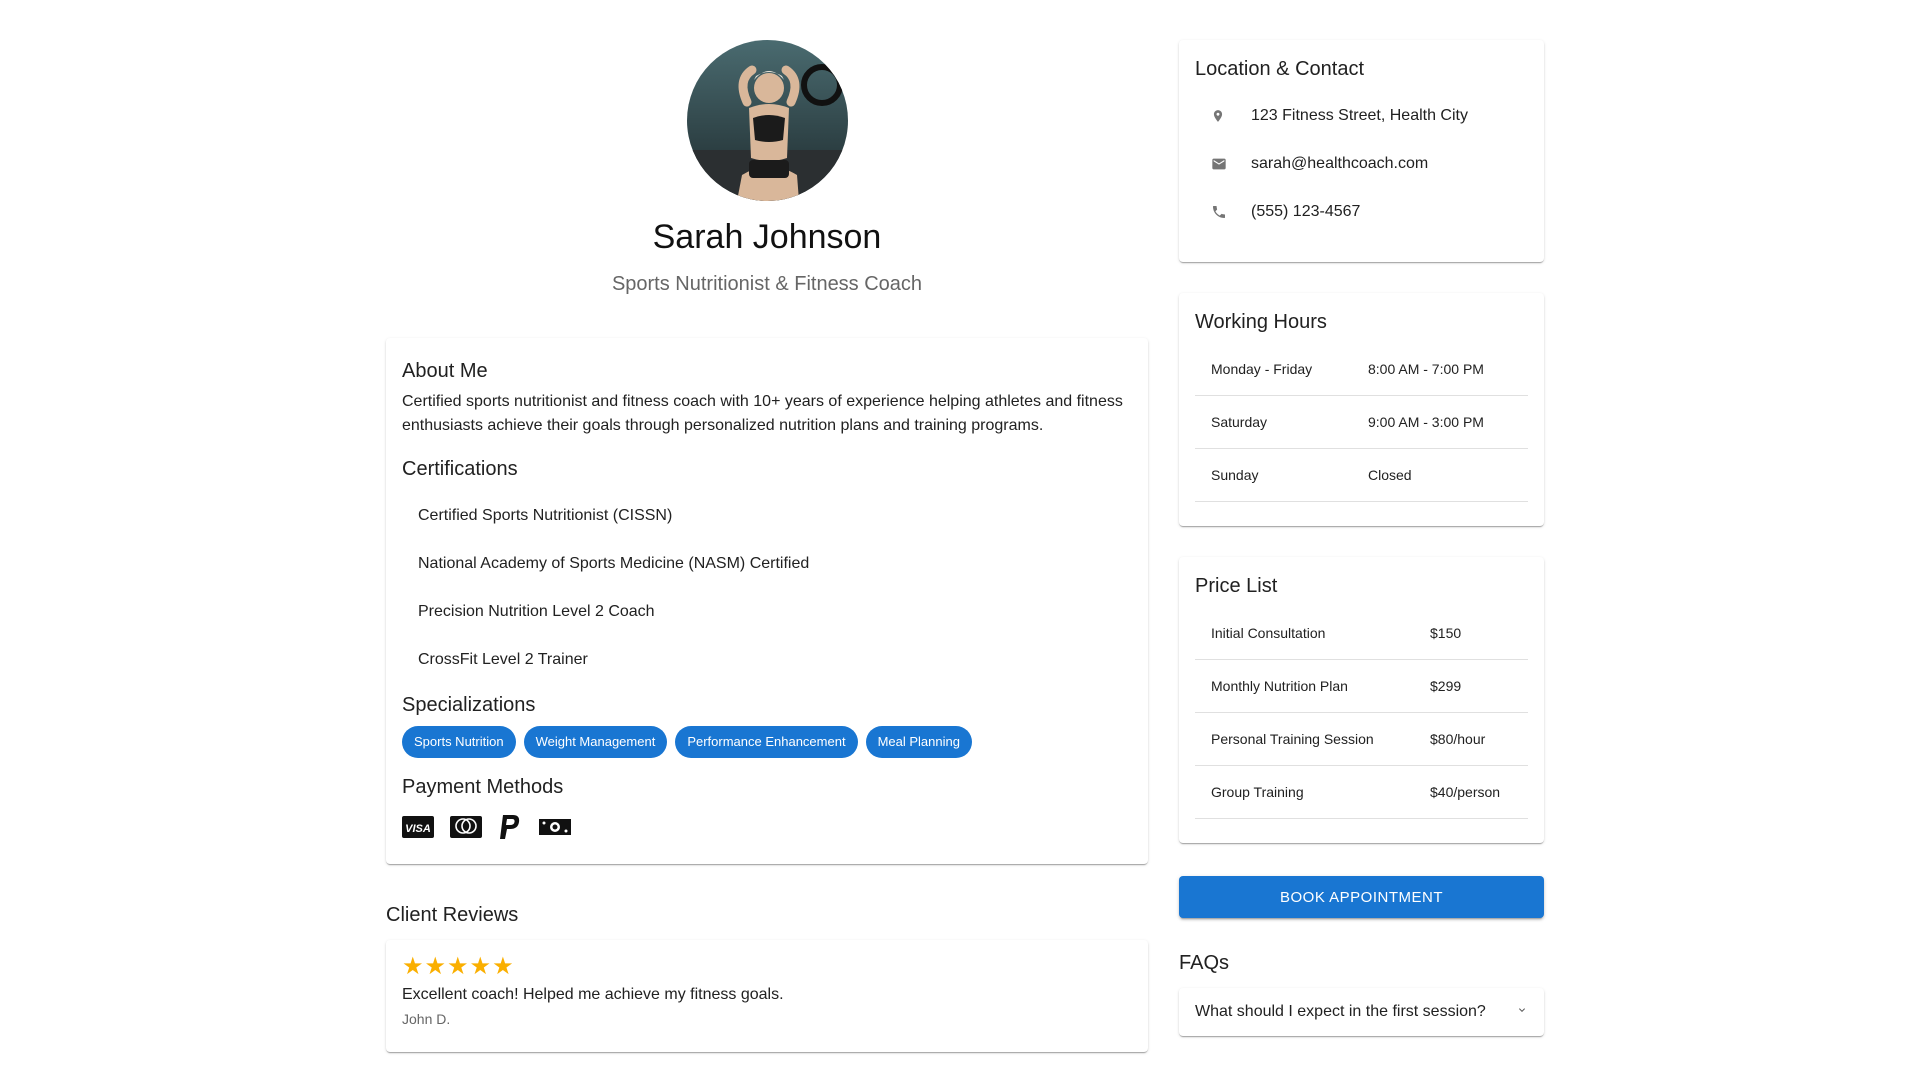 The width and height of the screenshot is (1920, 1080). I want to click on price-list-heading: Price List, so click(1236, 586).